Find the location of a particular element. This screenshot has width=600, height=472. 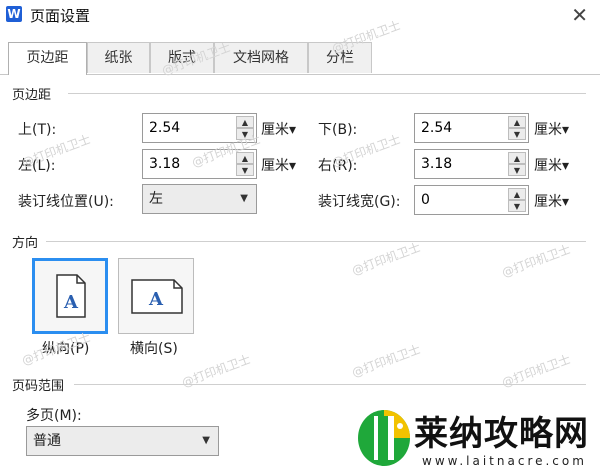

top-margin-unit: 厘米▾ is located at coordinates (278, 129).